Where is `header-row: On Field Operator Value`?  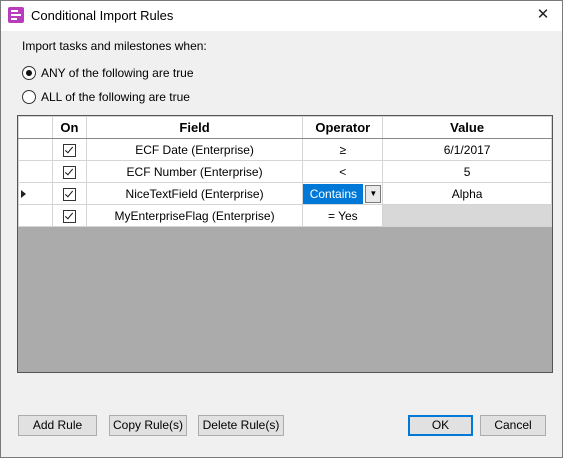 header-row: On Field Operator Value is located at coordinates (285, 127).